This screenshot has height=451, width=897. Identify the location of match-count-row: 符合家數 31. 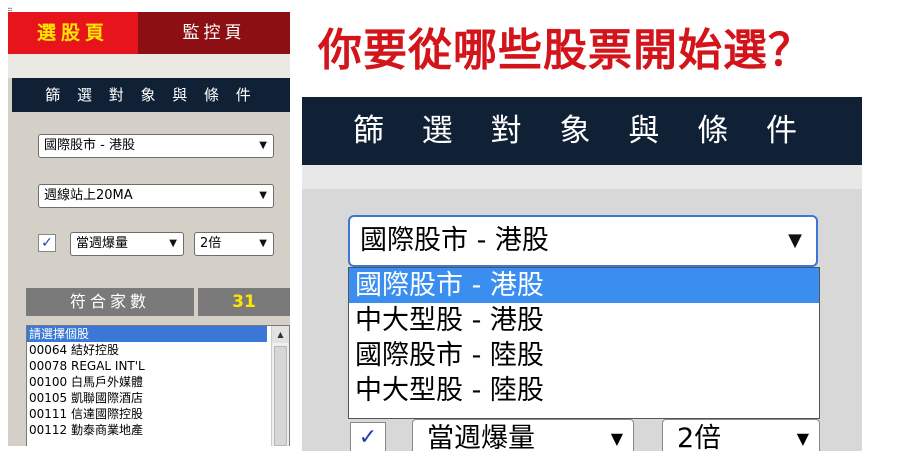
(158, 302).